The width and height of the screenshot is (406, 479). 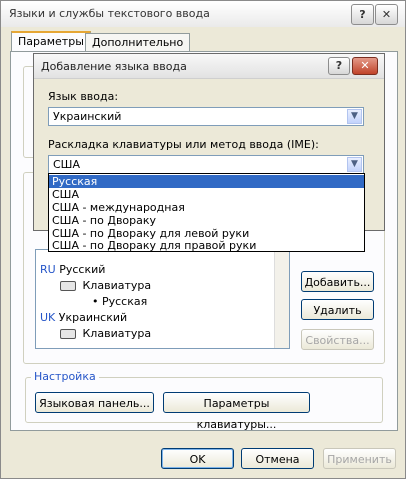 What do you see at coordinates (83, 96) in the screenshot?
I see `input-language-label: Язык ввода:` at bounding box center [83, 96].